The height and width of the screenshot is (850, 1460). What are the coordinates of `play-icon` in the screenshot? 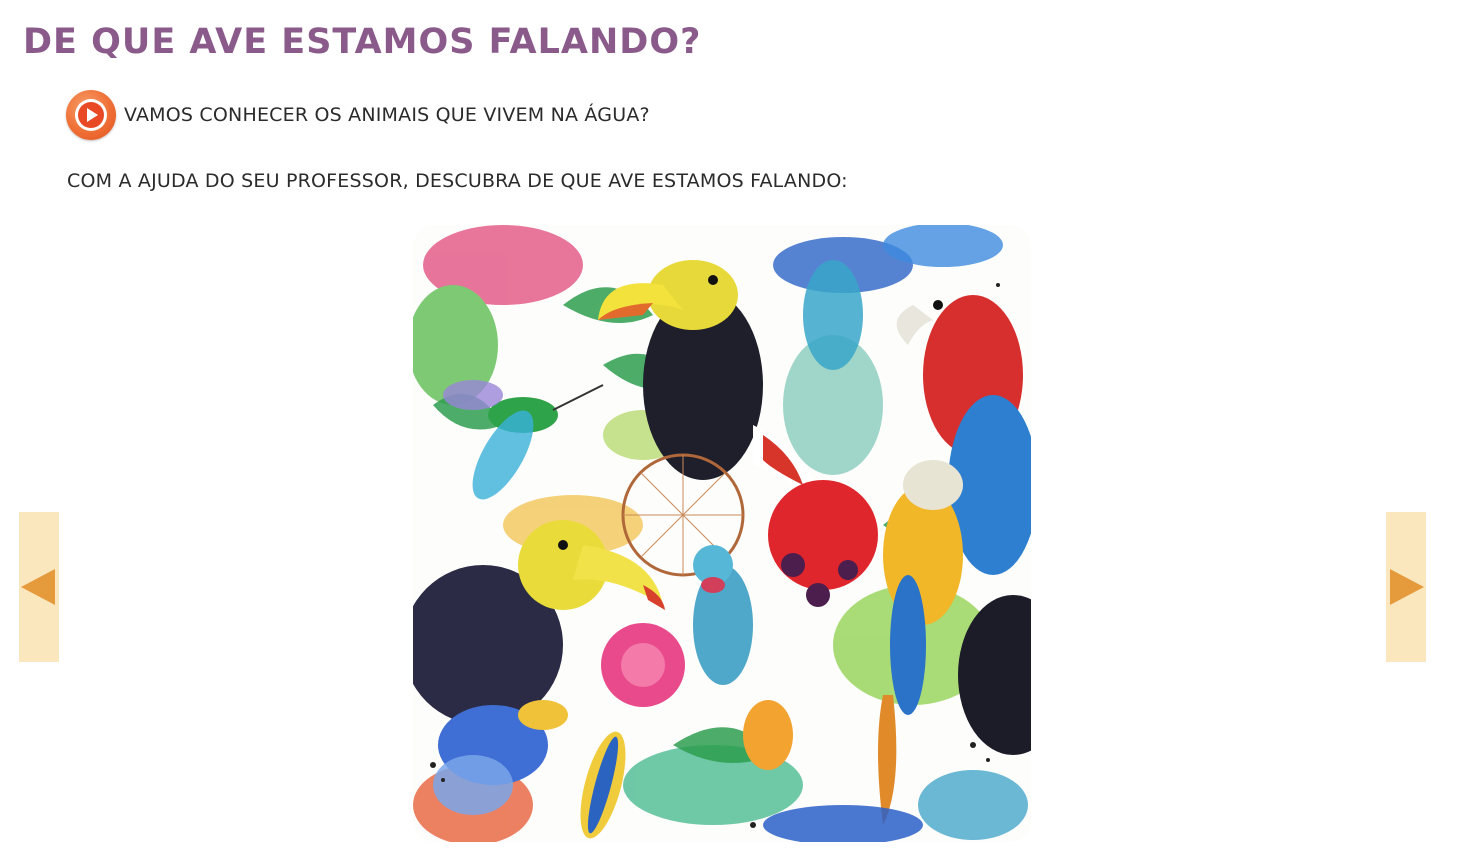 It's located at (91, 115).